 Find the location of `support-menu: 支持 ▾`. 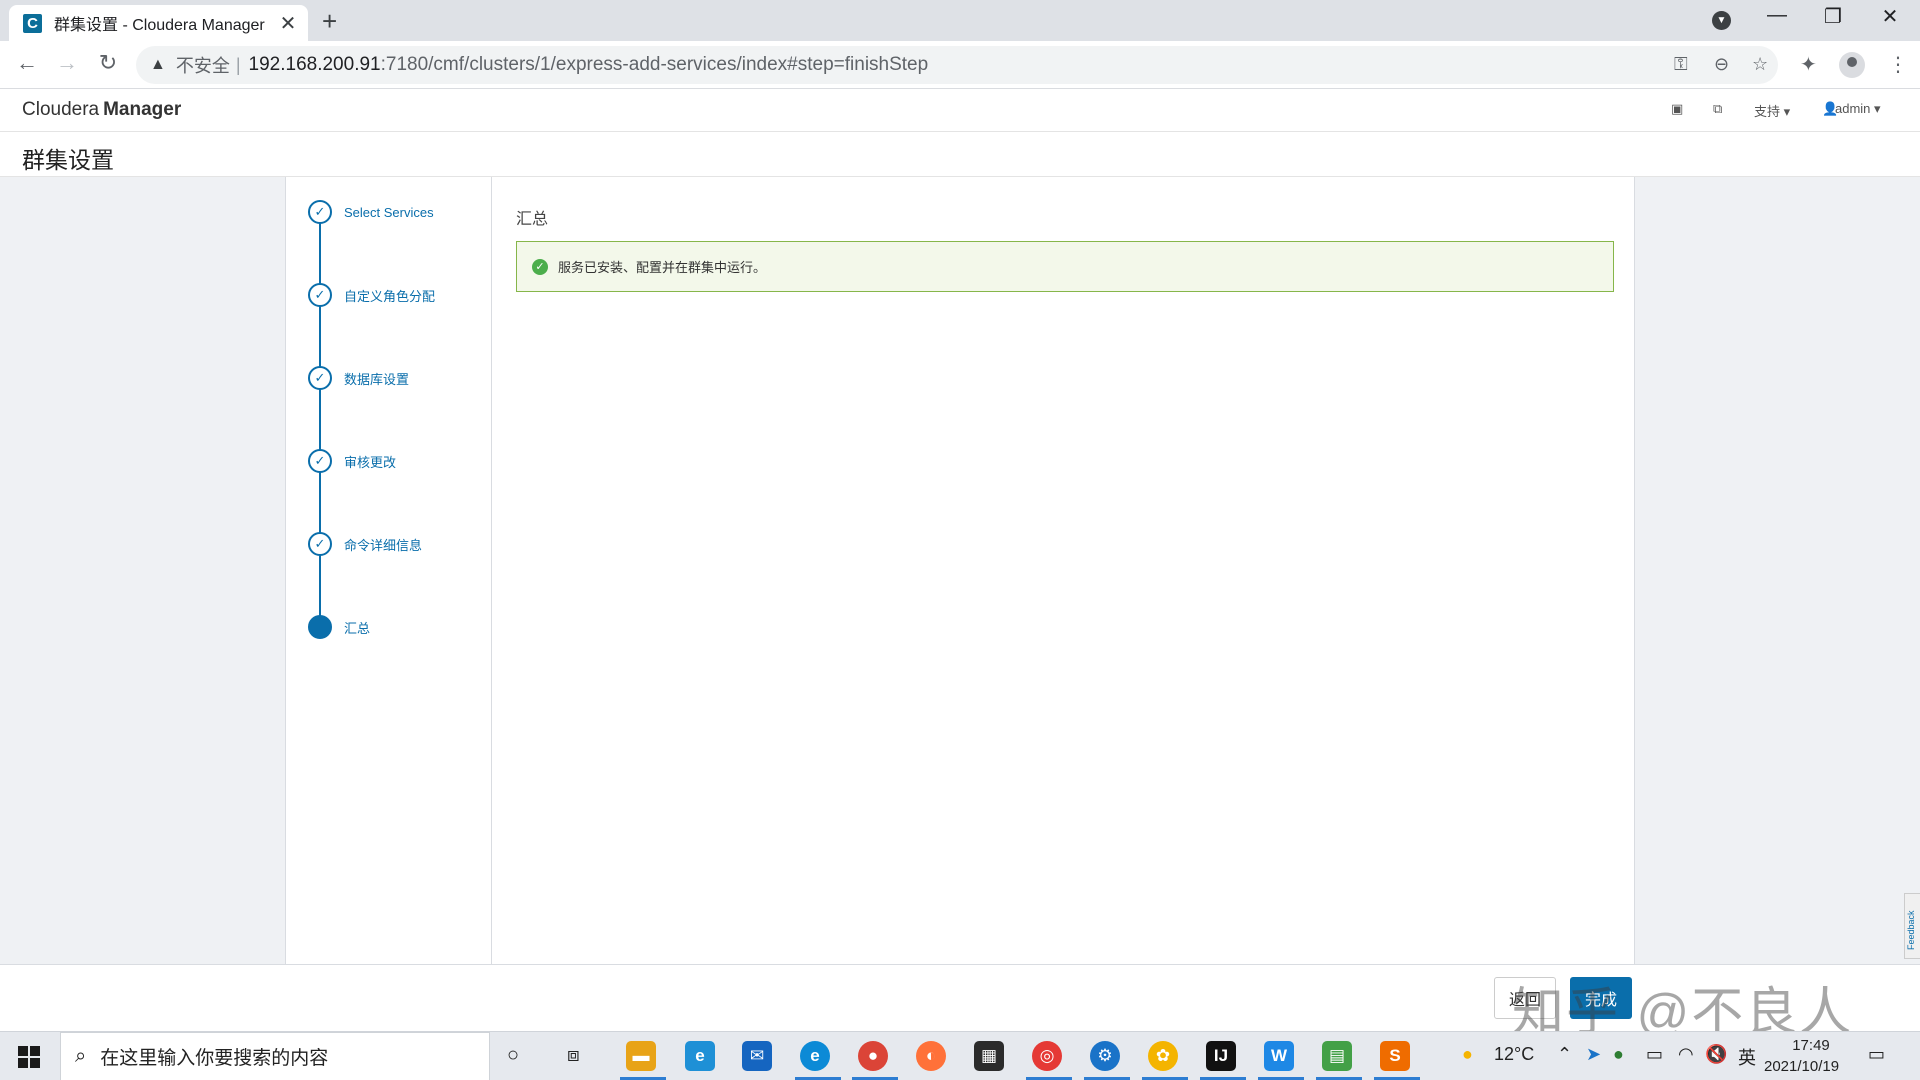

support-menu: 支持 ▾ is located at coordinates (1772, 110).